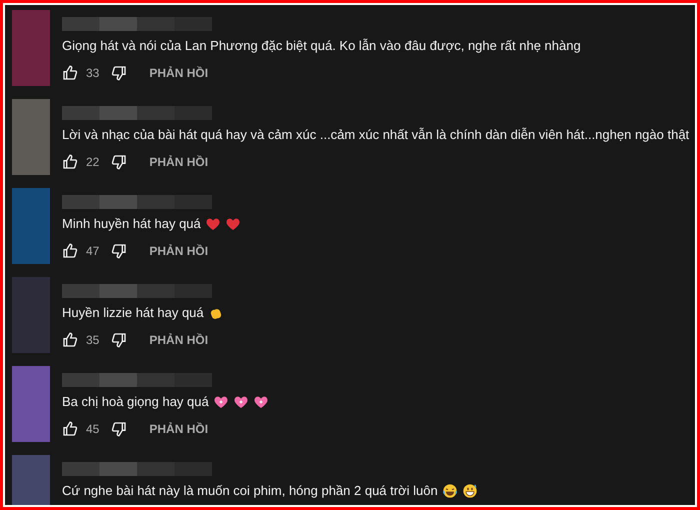 Image resolution: width=700 pixels, height=510 pixels. What do you see at coordinates (93, 251) in the screenshot?
I see `like-count: 47` at bounding box center [93, 251].